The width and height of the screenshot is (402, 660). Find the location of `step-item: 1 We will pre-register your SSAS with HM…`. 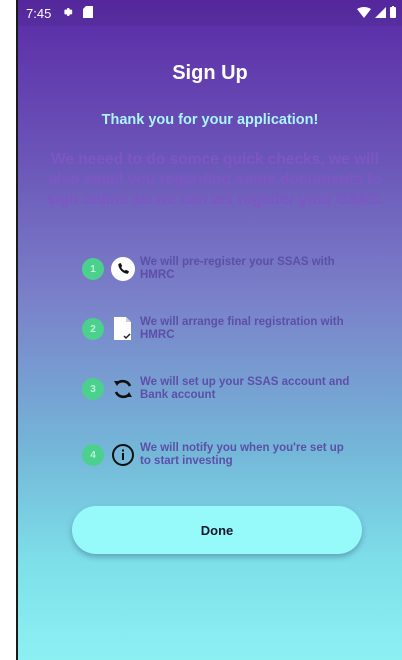

step-item: 1 We will pre-register your SSAS with HM… is located at coordinates (217, 272).